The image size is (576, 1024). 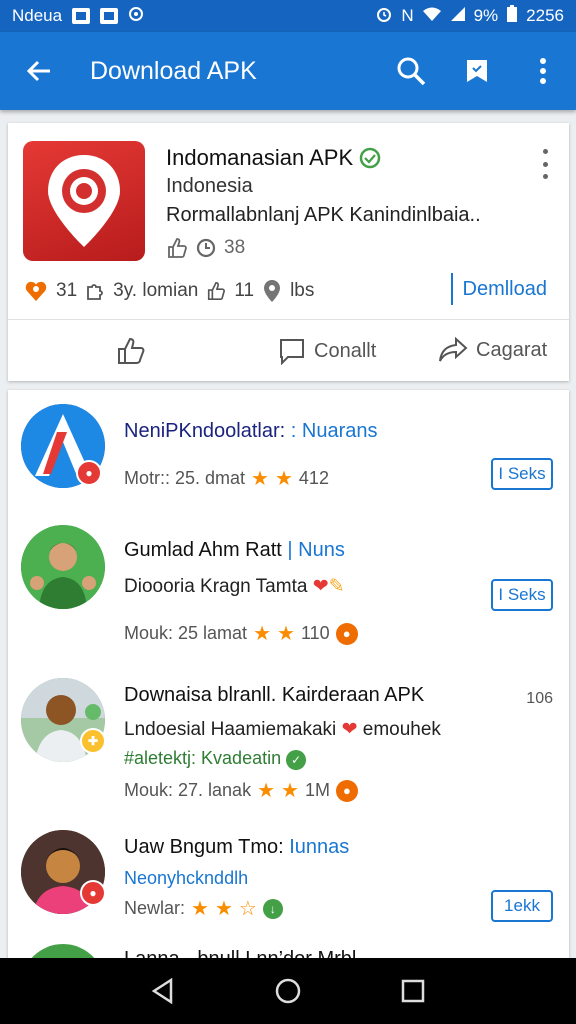 What do you see at coordinates (173, 70) in the screenshot?
I see `page-title: Download APK` at bounding box center [173, 70].